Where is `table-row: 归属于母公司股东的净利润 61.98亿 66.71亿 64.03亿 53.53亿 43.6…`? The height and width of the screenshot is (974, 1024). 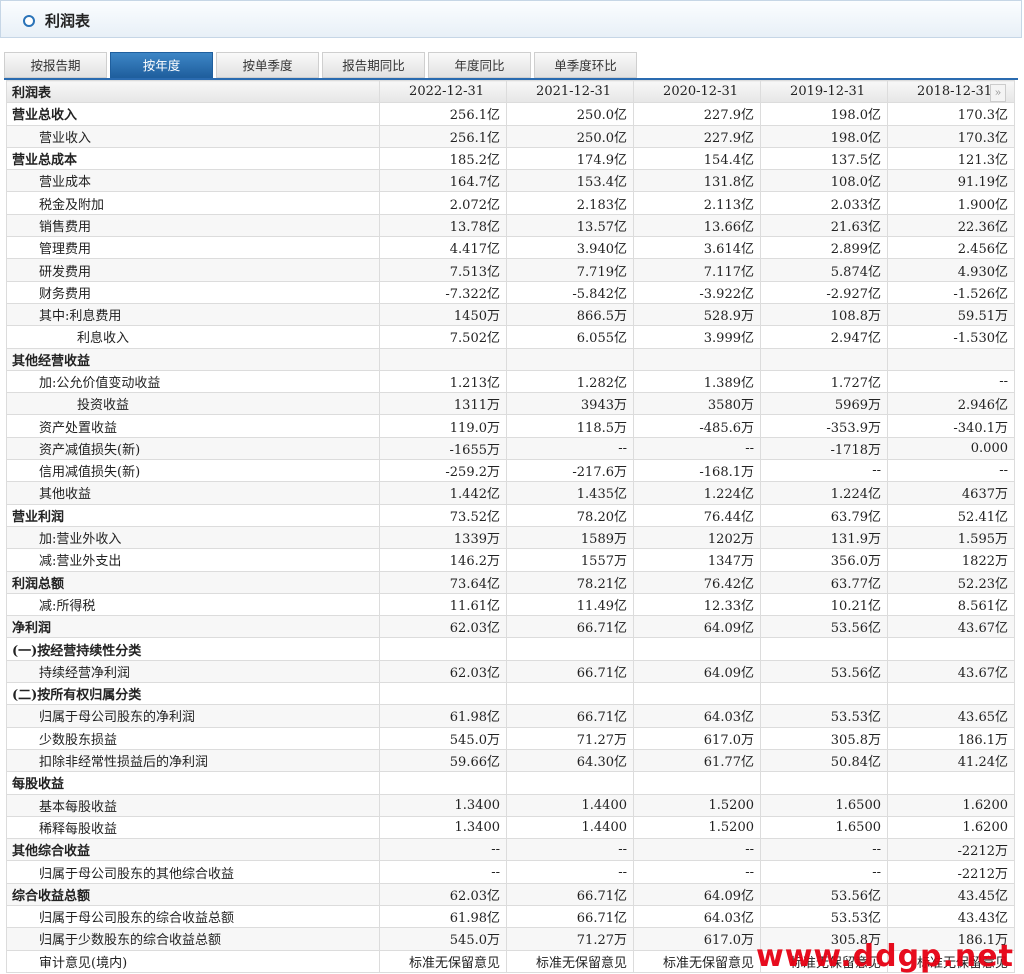 table-row: 归属于母公司股东的净利润 61.98亿 66.71亿 64.03亿 53.53亿 43.6… is located at coordinates (510, 716).